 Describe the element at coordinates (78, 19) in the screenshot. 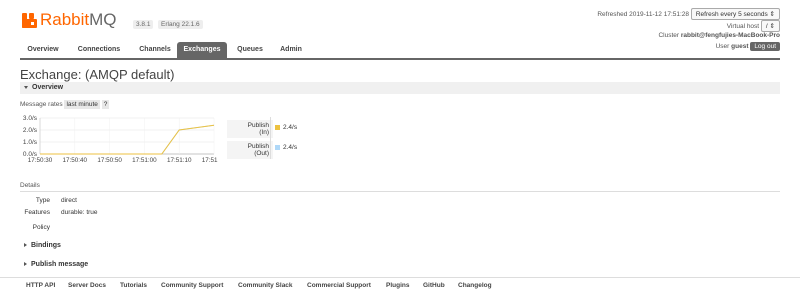

I see `logo-text: RabbitMQ` at that location.